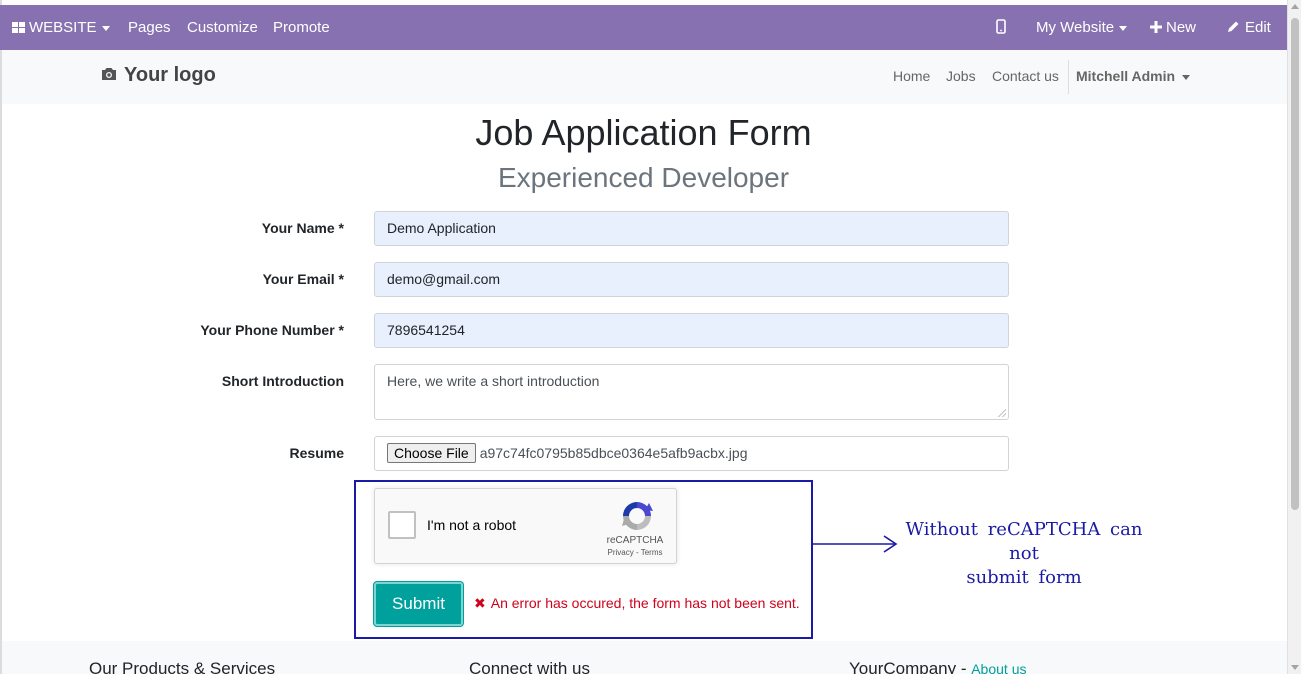 This screenshot has height=674, width=1301. I want to click on intro-text: Here, we write a short introduction, so click(493, 381).